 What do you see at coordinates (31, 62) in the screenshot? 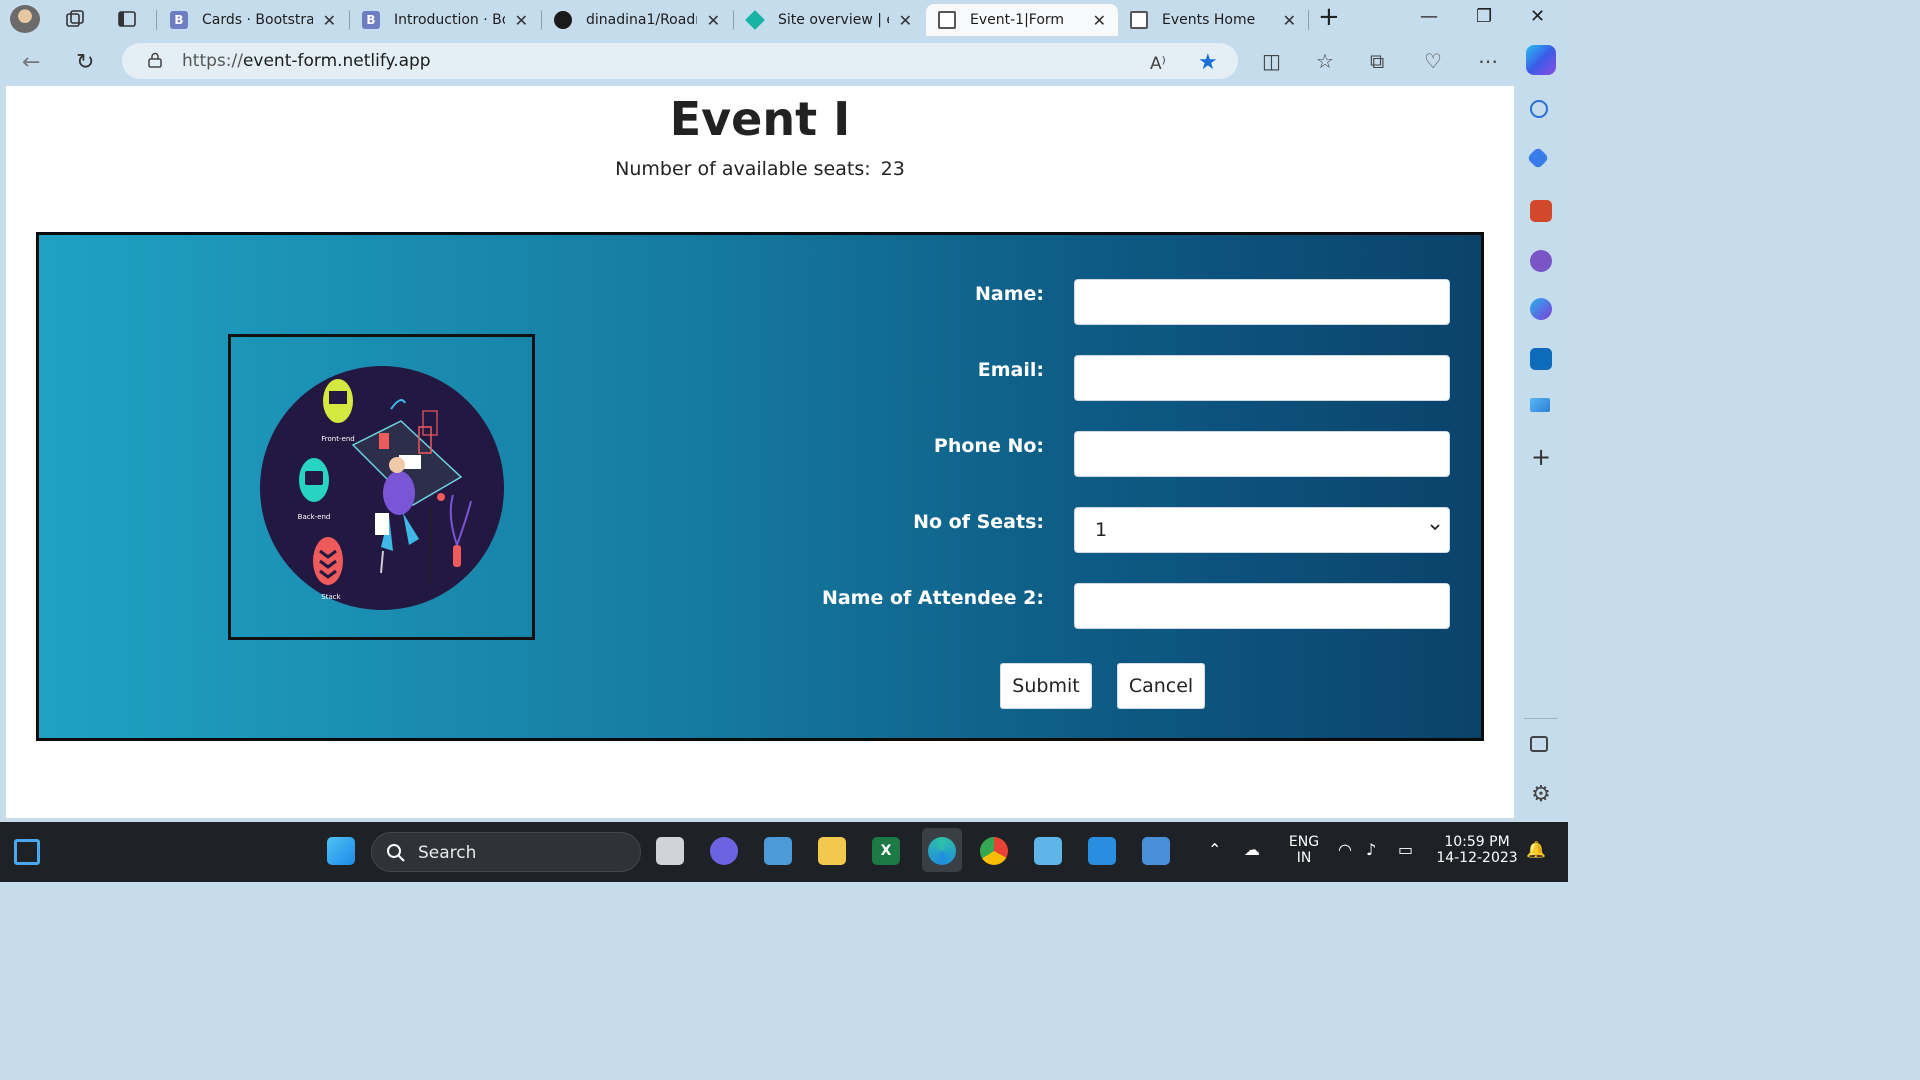
I see `back-icon: ←` at bounding box center [31, 62].